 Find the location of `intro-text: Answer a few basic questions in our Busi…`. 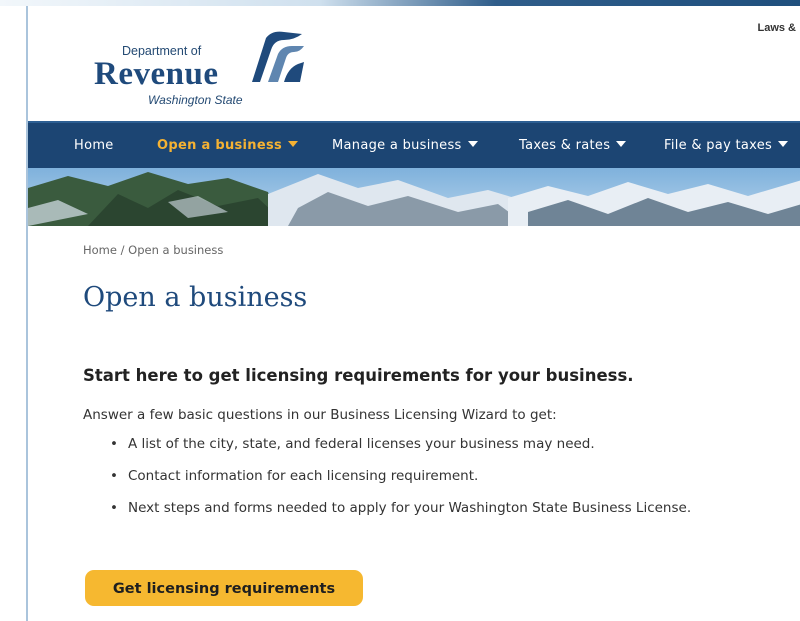

intro-text: Answer a few basic questions in our Busi… is located at coordinates (320, 415).